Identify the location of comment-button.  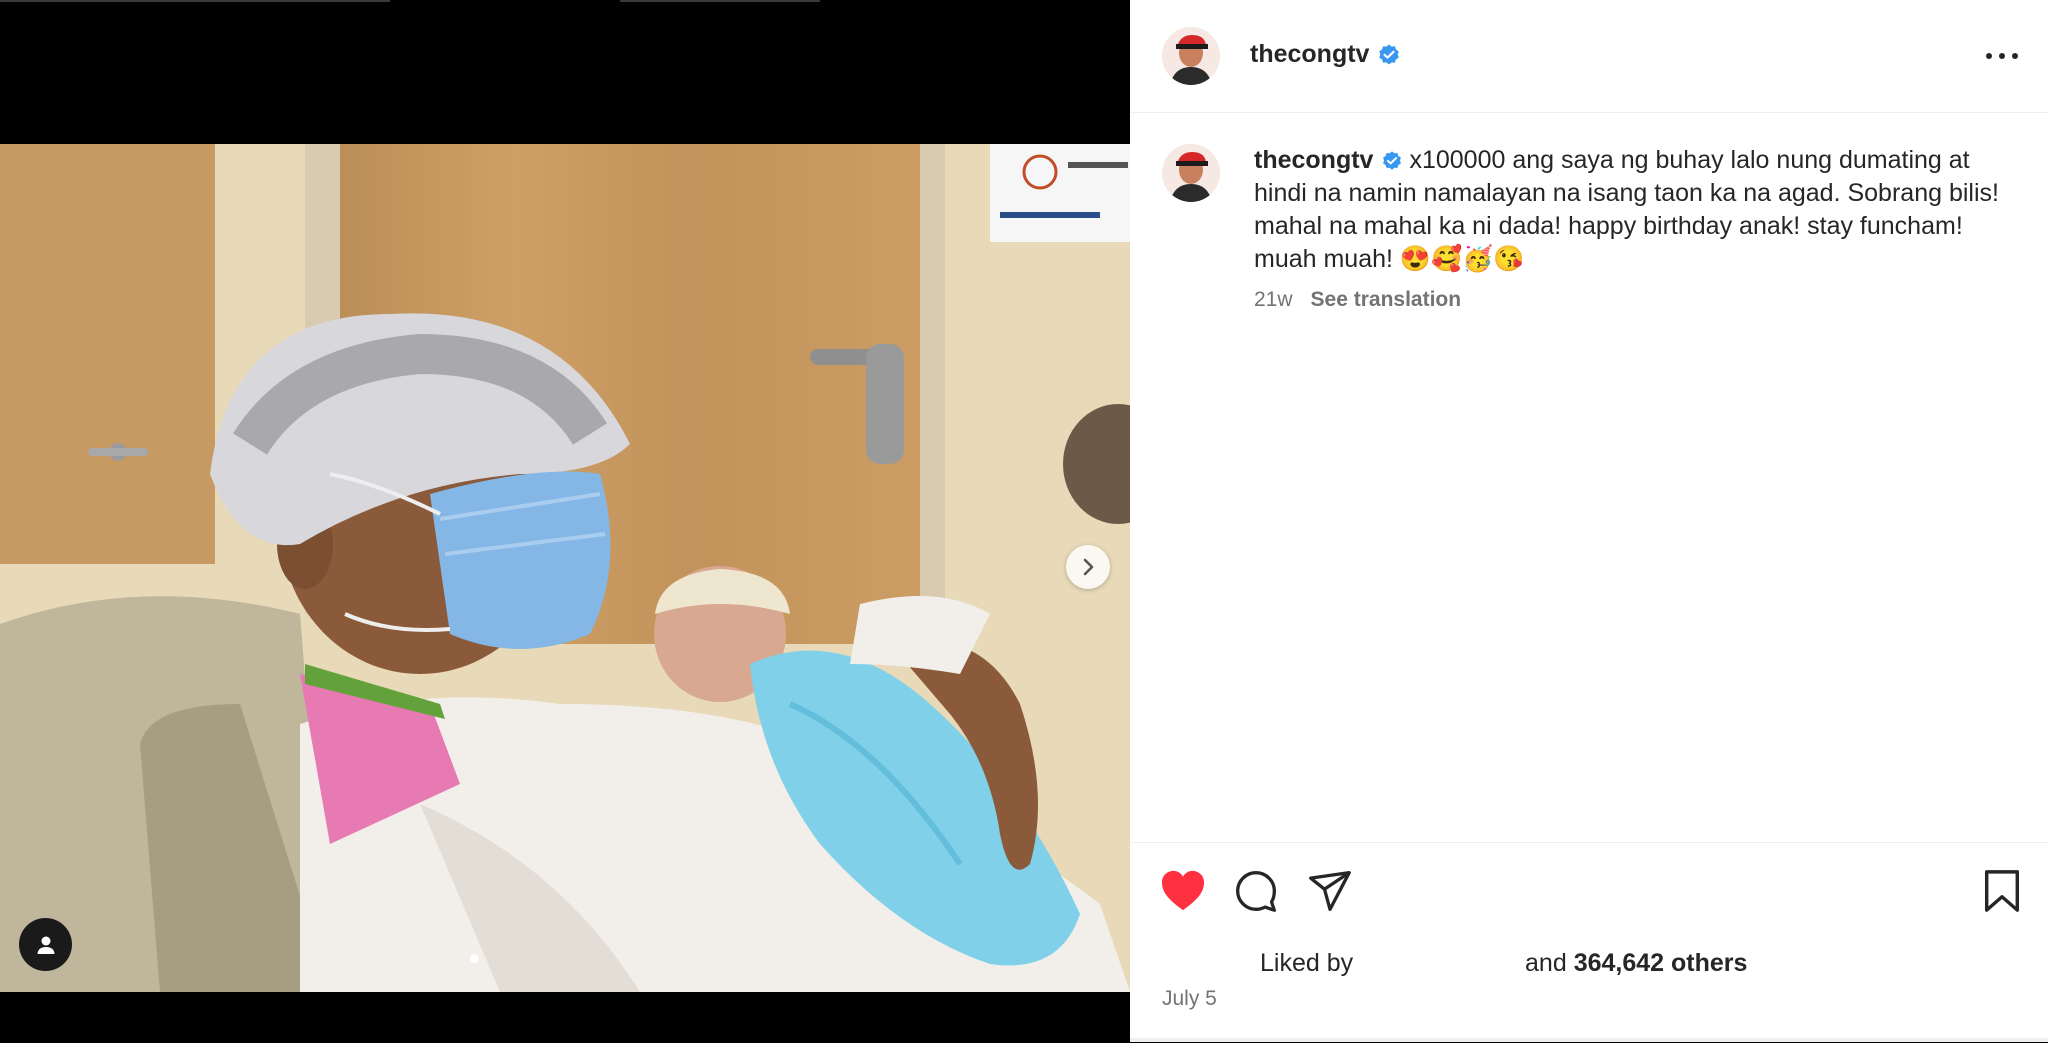
(1256, 893).